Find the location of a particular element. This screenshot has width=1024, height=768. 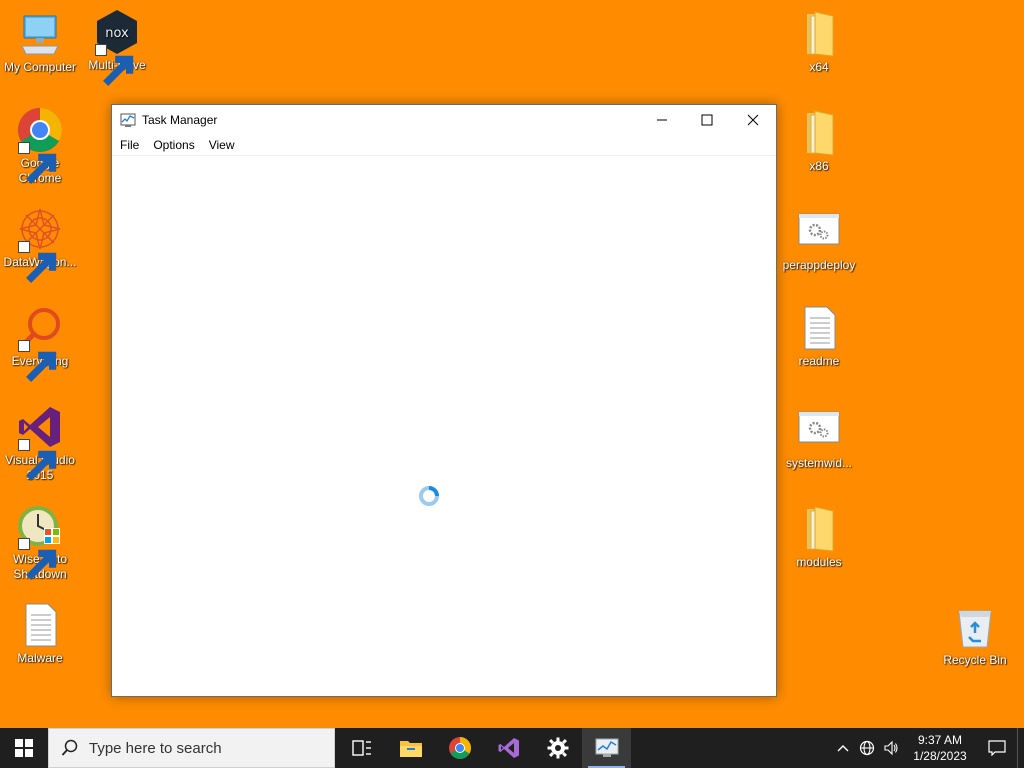

close-icon is located at coordinates (753, 120).